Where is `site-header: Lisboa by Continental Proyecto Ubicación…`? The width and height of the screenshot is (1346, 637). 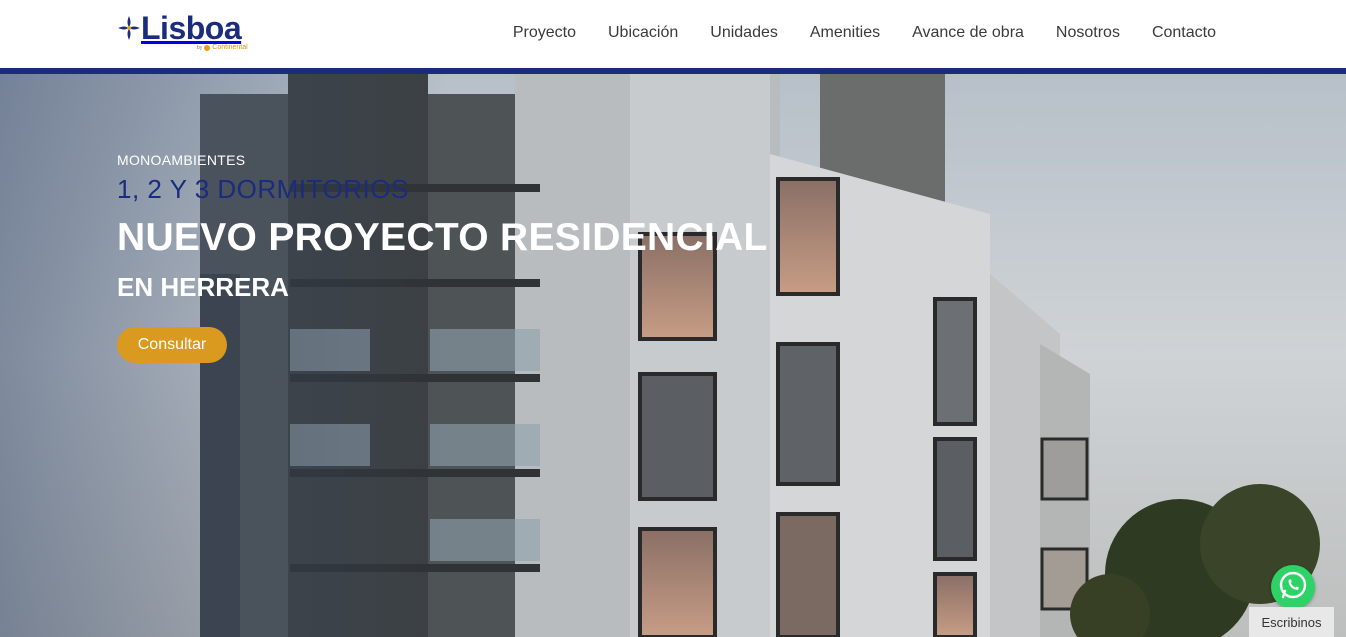
site-header: Lisboa by Continental Proyecto Ubicación… is located at coordinates (673, 34).